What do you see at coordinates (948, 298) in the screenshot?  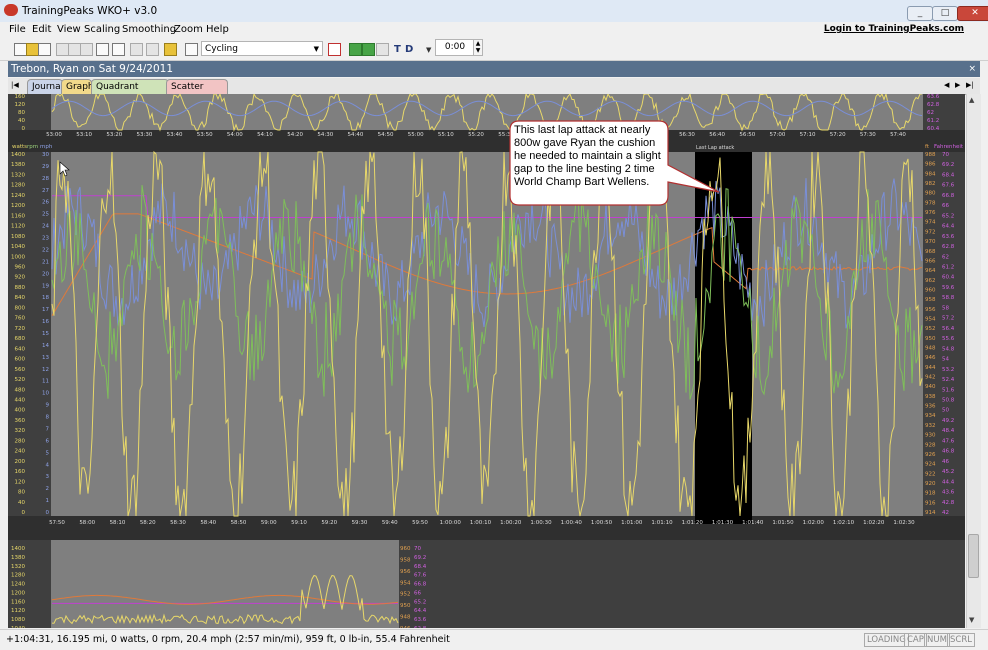 I see `fahrenheit-tick: 58.8` at bounding box center [948, 298].